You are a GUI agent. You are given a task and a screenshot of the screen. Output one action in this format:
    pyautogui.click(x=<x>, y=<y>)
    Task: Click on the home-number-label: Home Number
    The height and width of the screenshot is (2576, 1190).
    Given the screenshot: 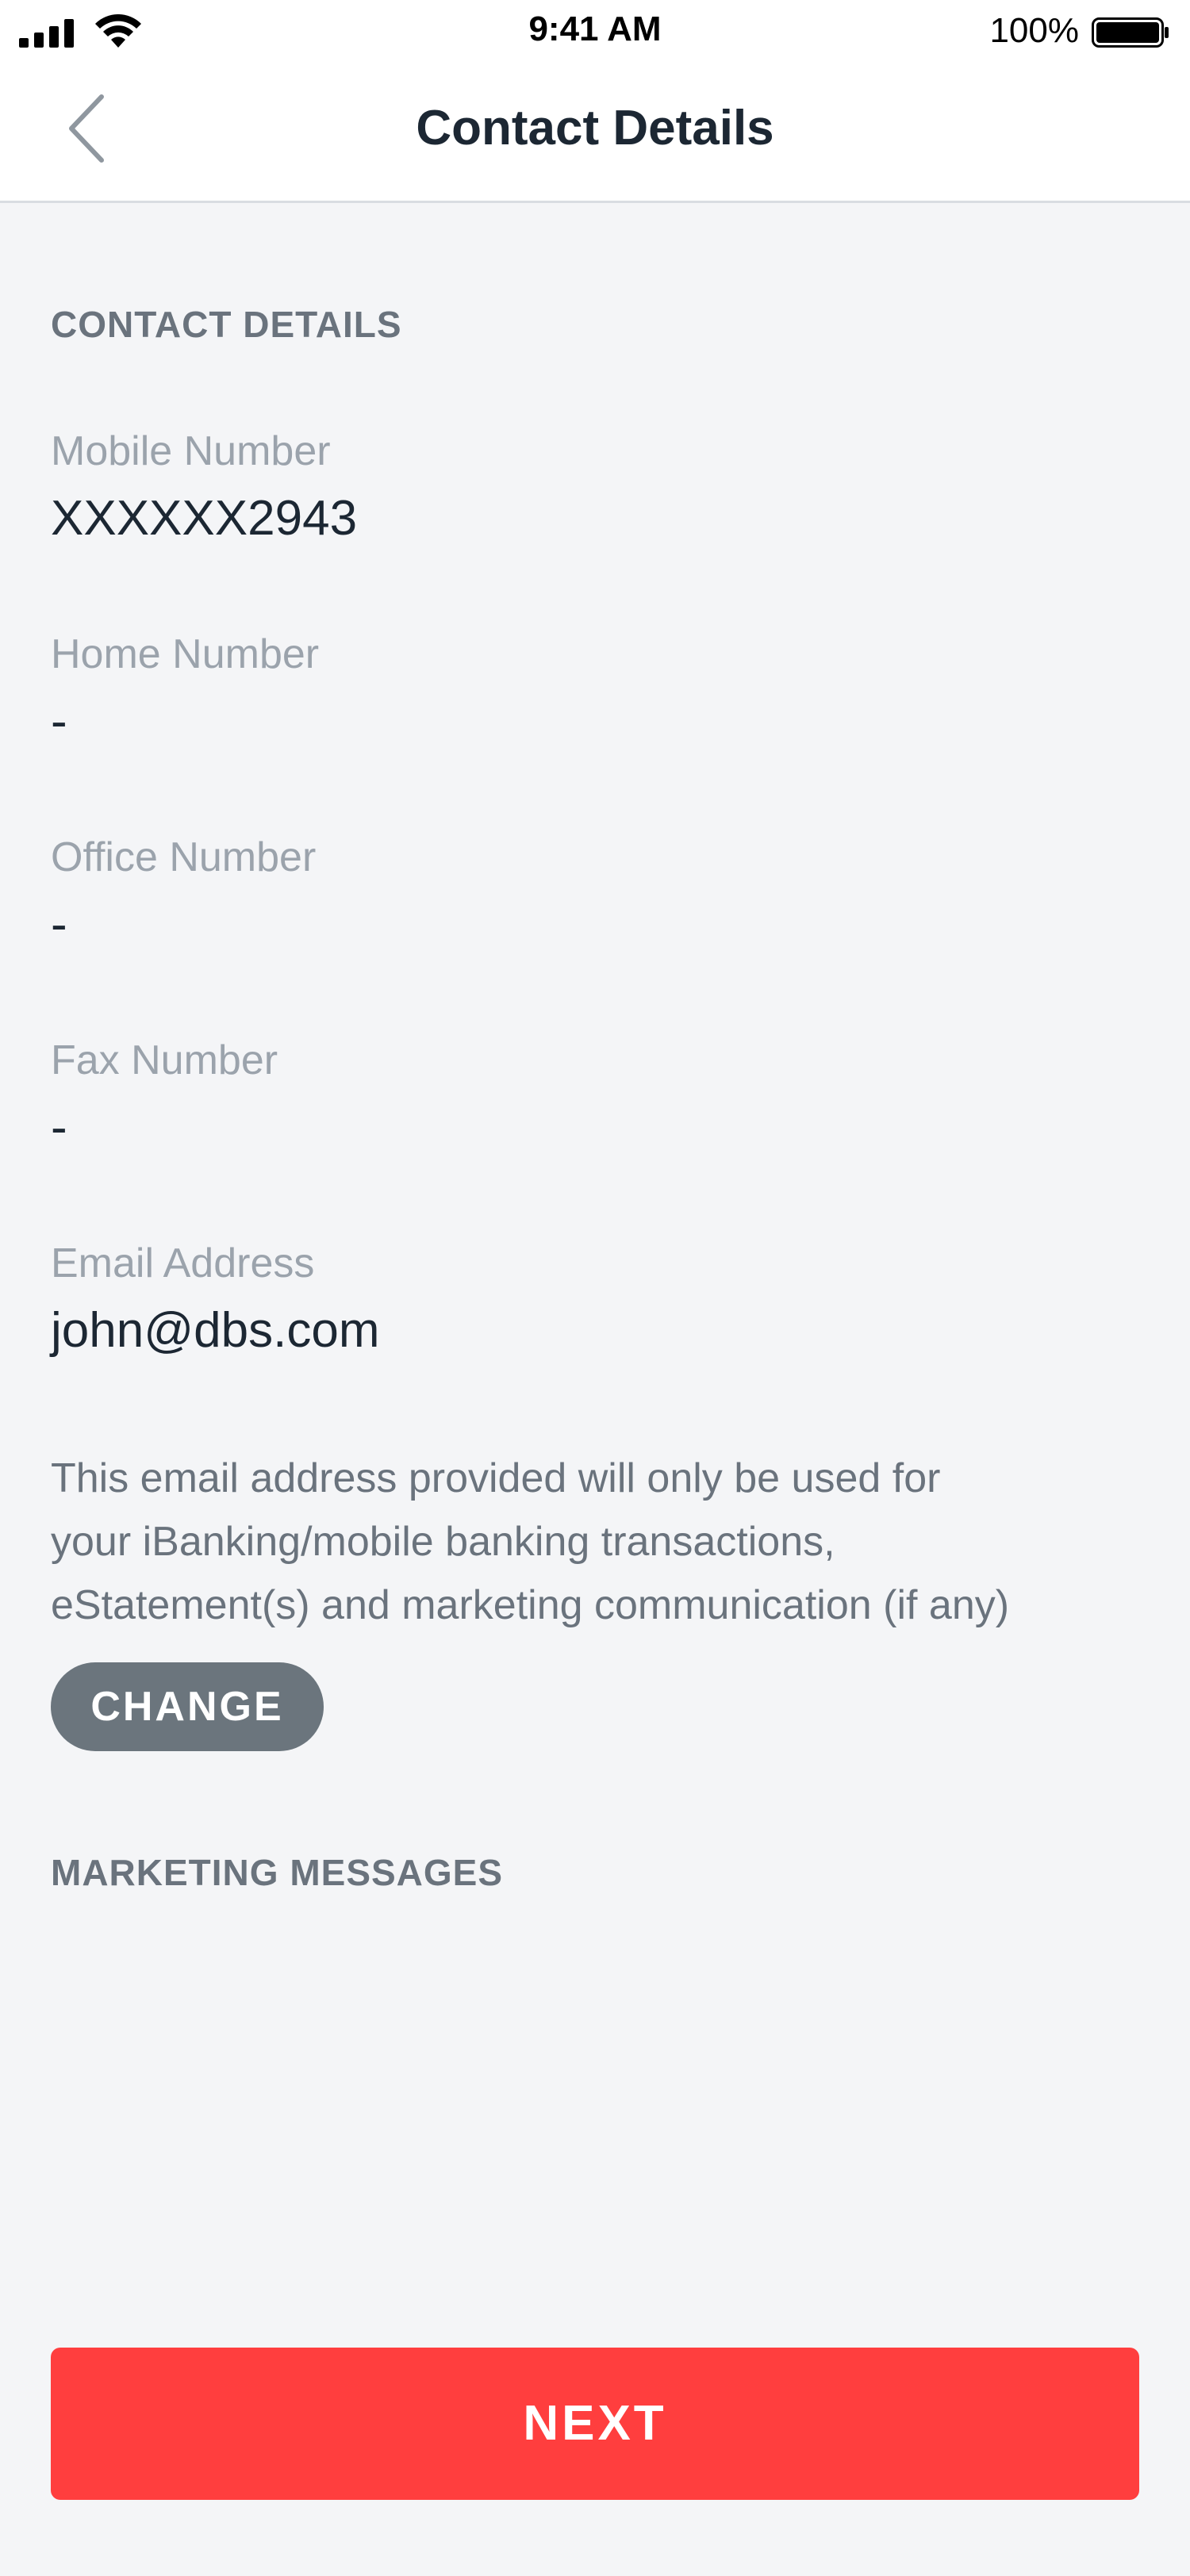 What is the action you would take?
    pyautogui.click(x=185, y=654)
    